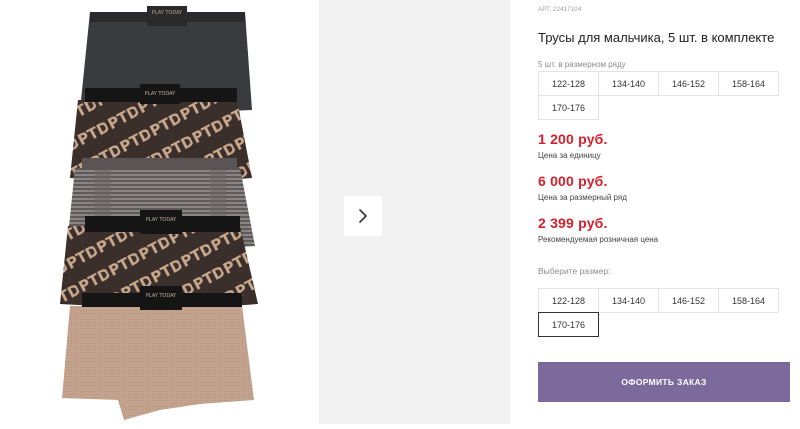 This screenshot has width=800, height=429. I want to click on waistband-text-4: PLAY TODAY, so click(161, 220).